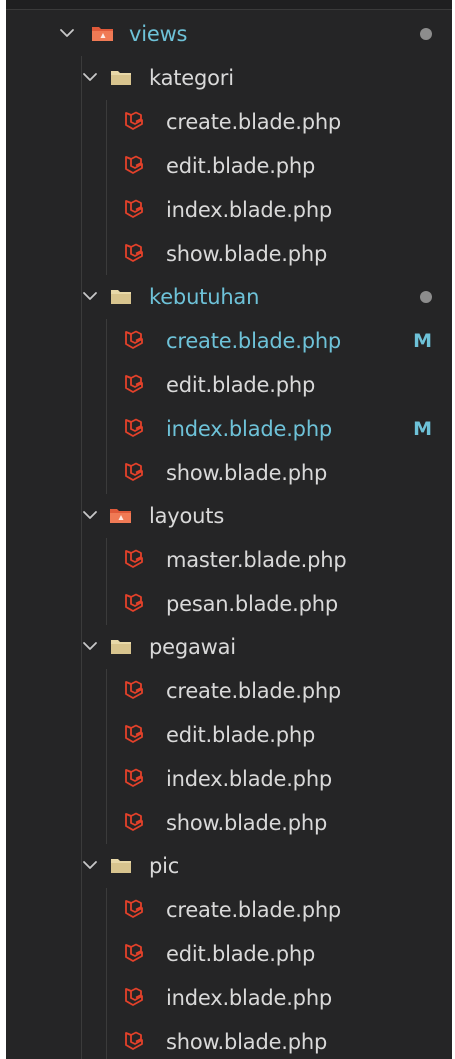 The image size is (455, 1059). I want to click on folder-pegawai: pegawai, so click(229, 647).